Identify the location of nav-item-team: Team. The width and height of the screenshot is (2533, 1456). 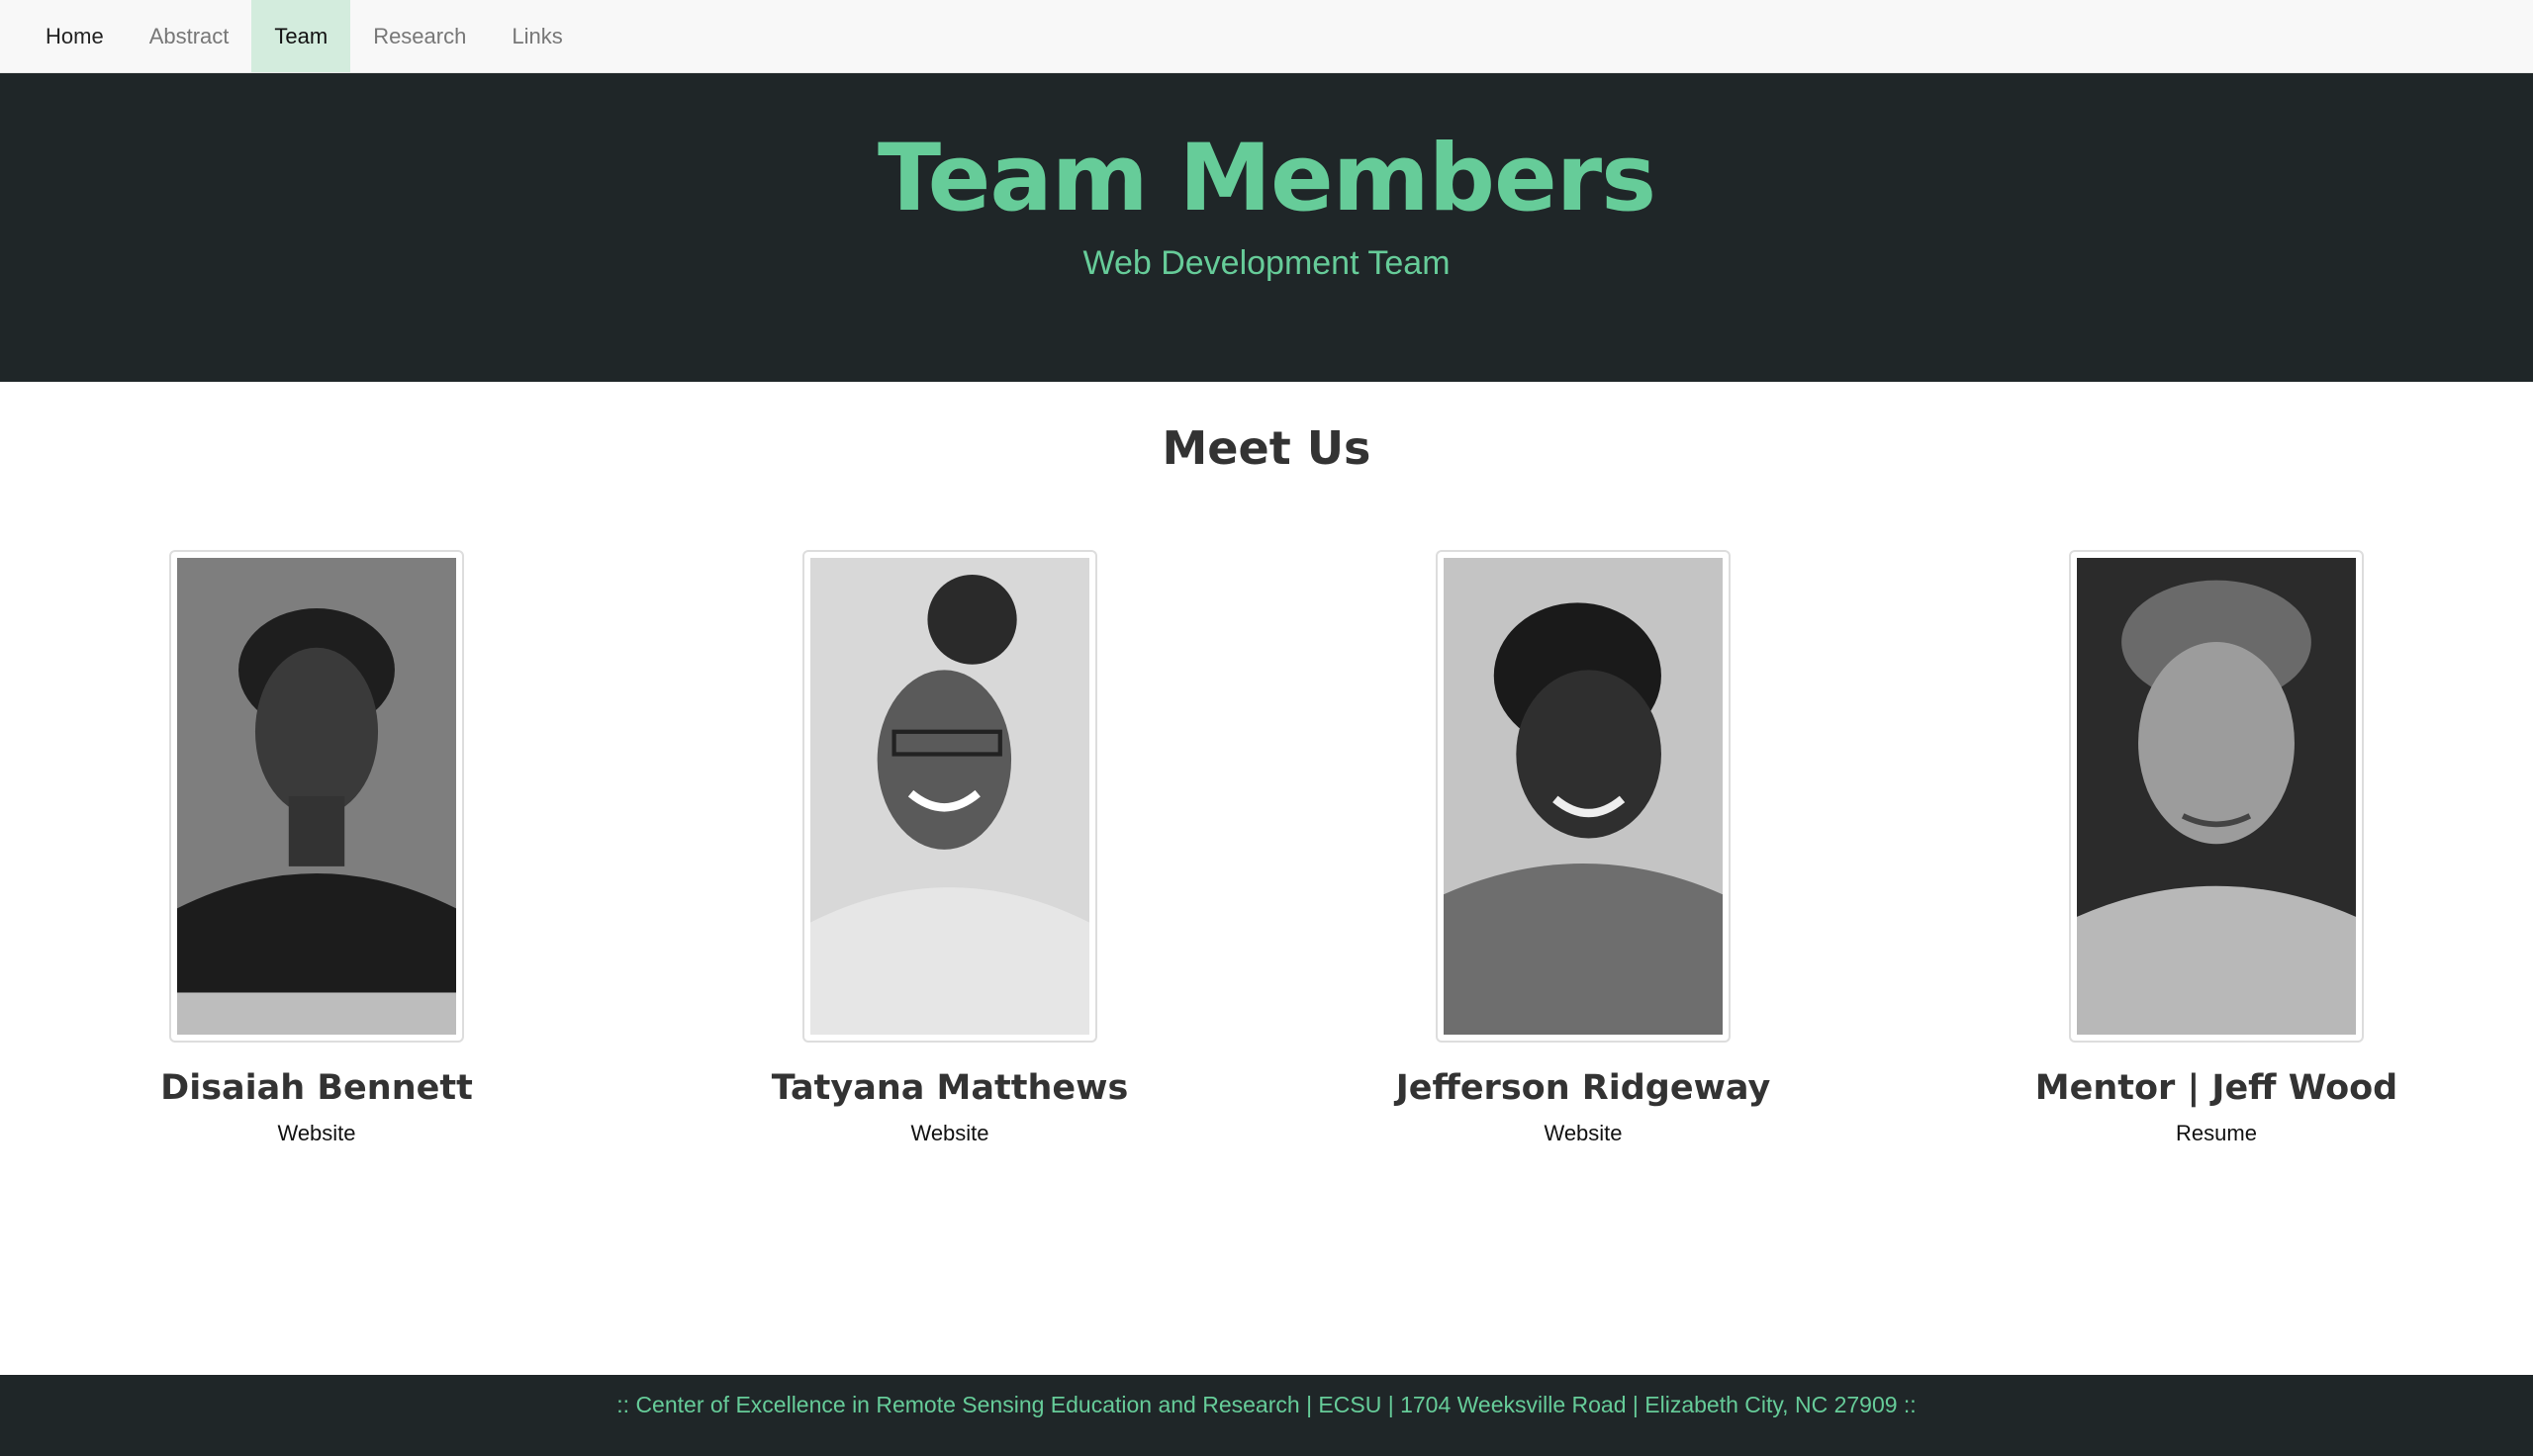
(301, 36).